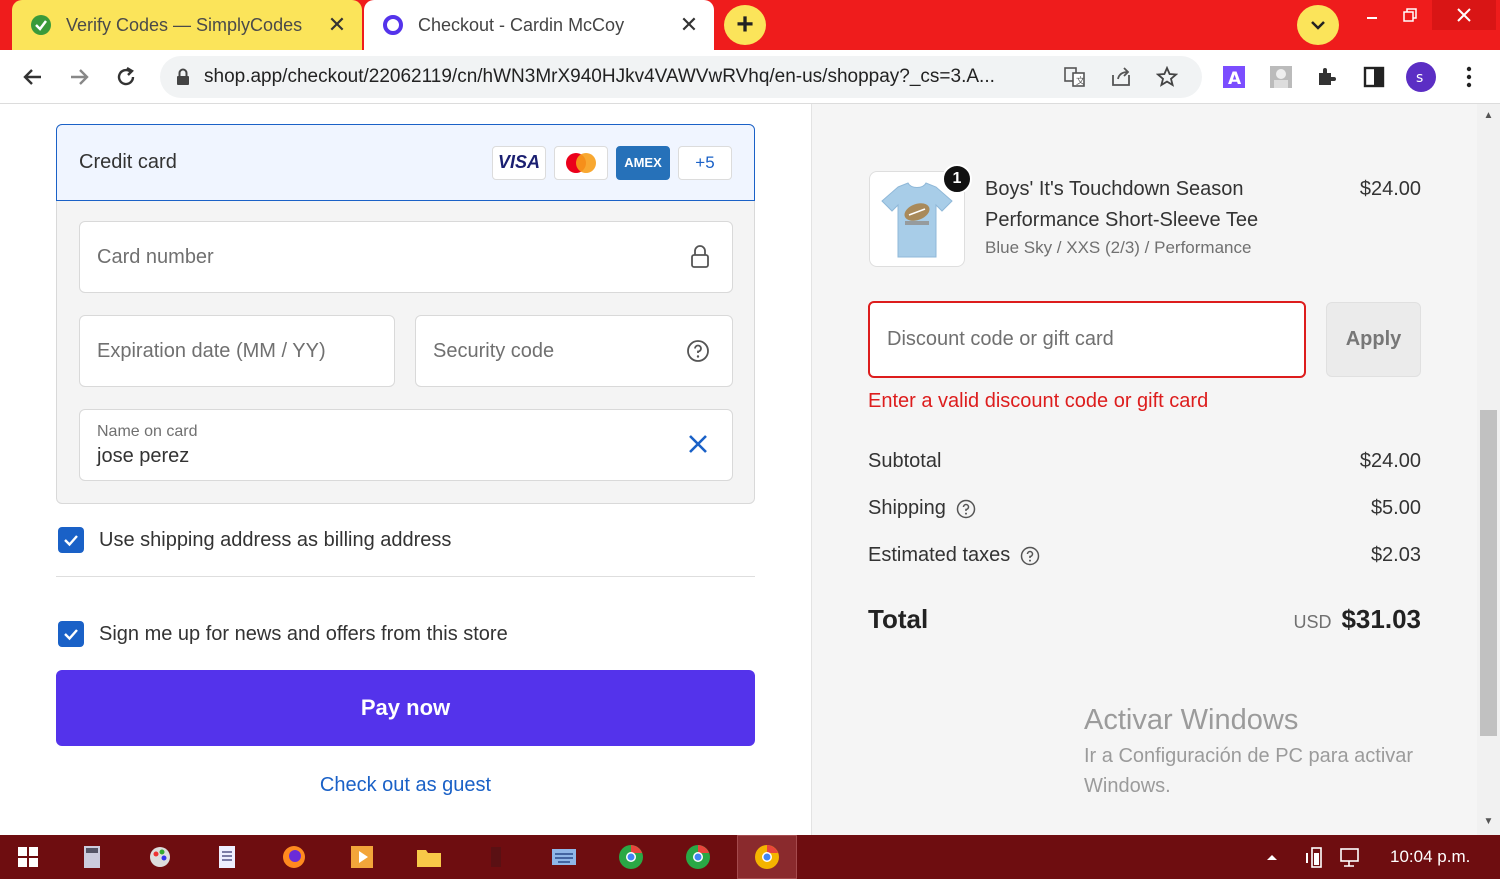 The width and height of the screenshot is (1500, 879). What do you see at coordinates (745, 25) in the screenshot?
I see `new-tab-button: +` at bounding box center [745, 25].